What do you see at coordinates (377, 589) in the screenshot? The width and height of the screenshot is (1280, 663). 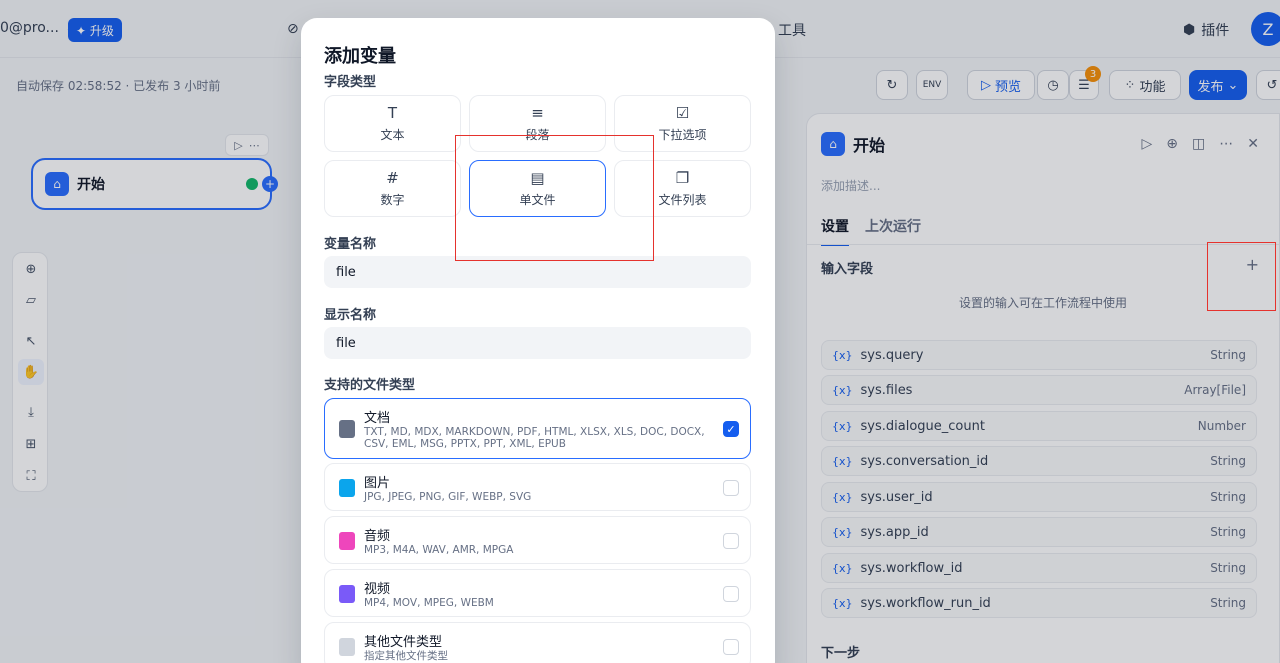 I see `file-type-name: 视频` at bounding box center [377, 589].